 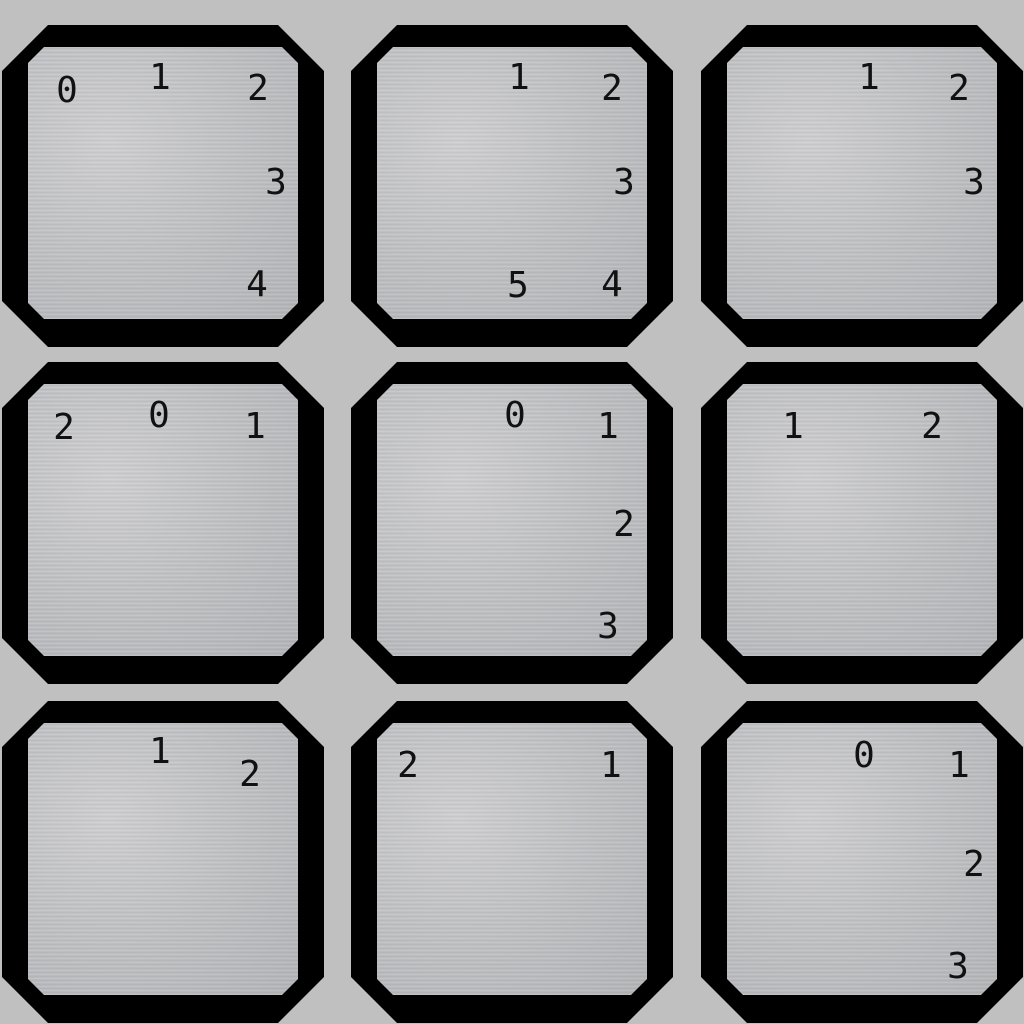 I want to click on tile-7: 1 2, so click(x=163, y=862).